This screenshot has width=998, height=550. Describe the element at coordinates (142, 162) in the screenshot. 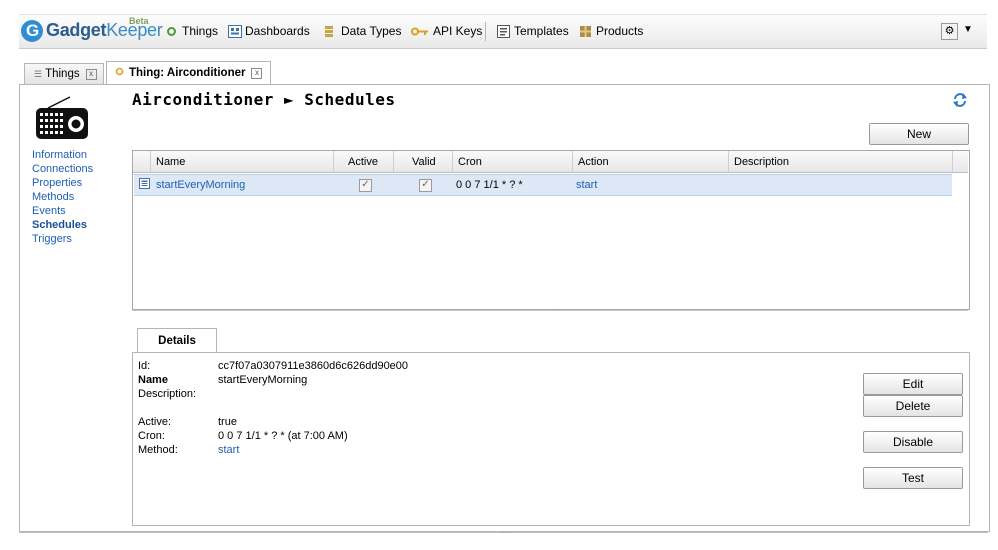

I see `table-header-spacer` at that location.